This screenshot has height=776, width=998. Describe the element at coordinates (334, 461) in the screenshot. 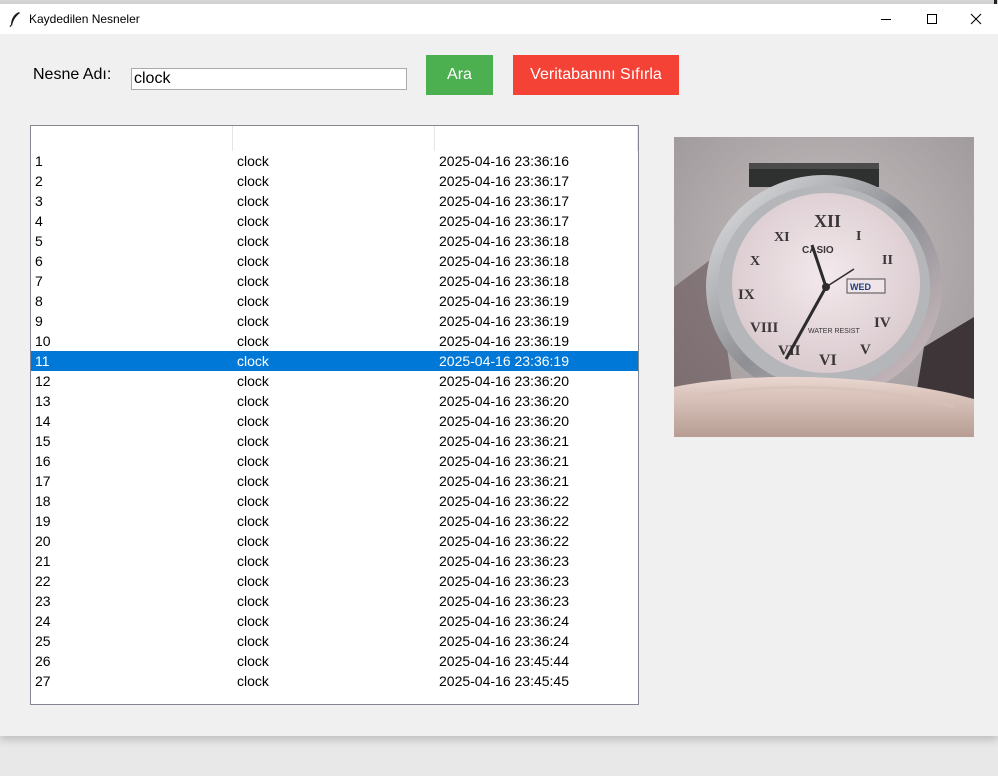

I see `table-row: 16 clock 2025-04-16 23:36:21` at that location.